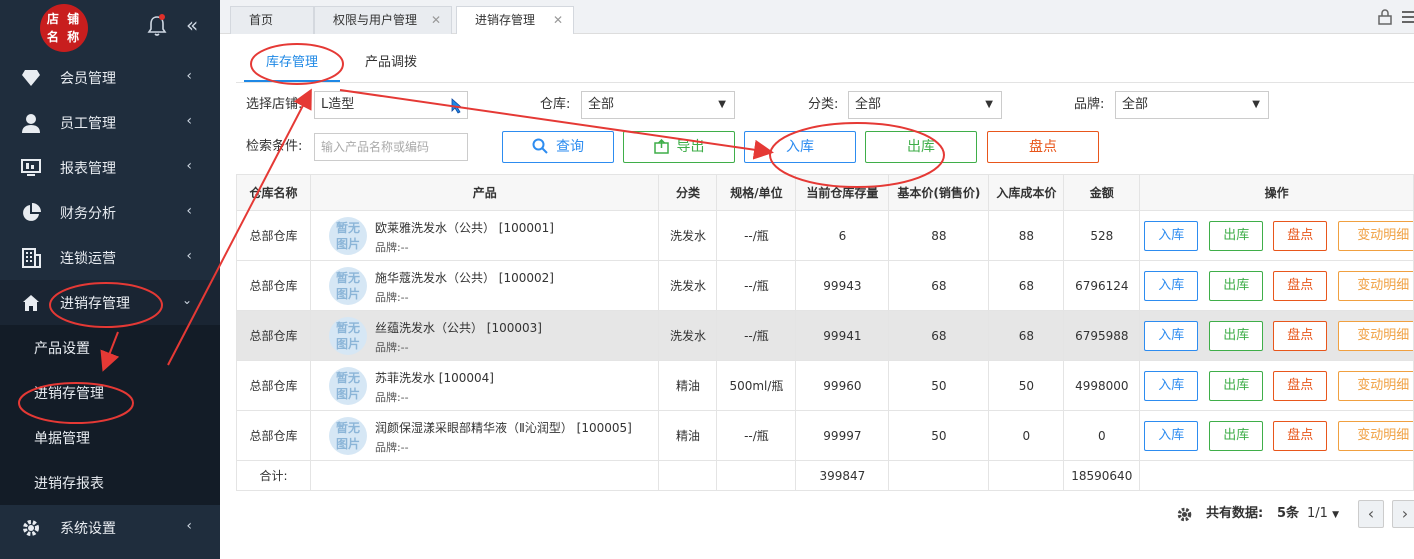  Describe the element at coordinates (1184, 514) in the screenshot. I see `settings-gear-icon` at that location.